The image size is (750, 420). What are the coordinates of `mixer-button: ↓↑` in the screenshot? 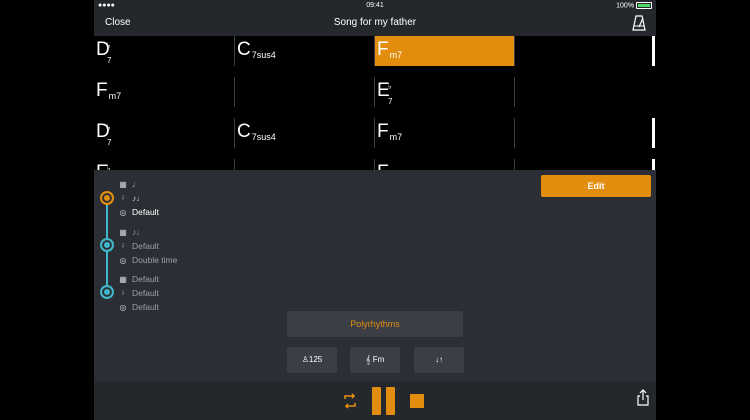 It's located at (439, 360).